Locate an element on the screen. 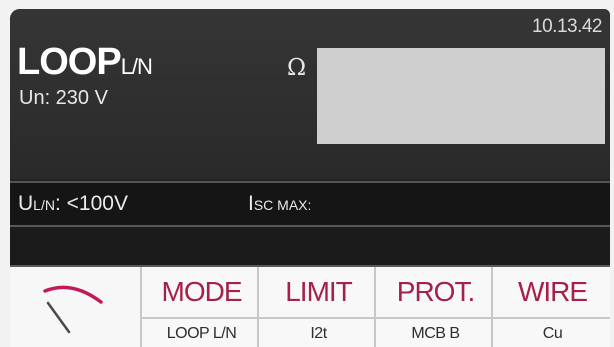 This screenshot has width=614, height=347. function-key-value: MCB B is located at coordinates (435, 333).